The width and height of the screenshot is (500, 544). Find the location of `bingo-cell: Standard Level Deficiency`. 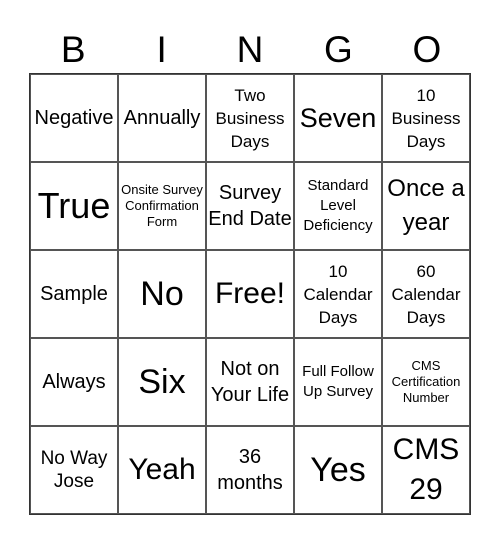

bingo-cell: Standard Level Deficiency is located at coordinates (338, 206).